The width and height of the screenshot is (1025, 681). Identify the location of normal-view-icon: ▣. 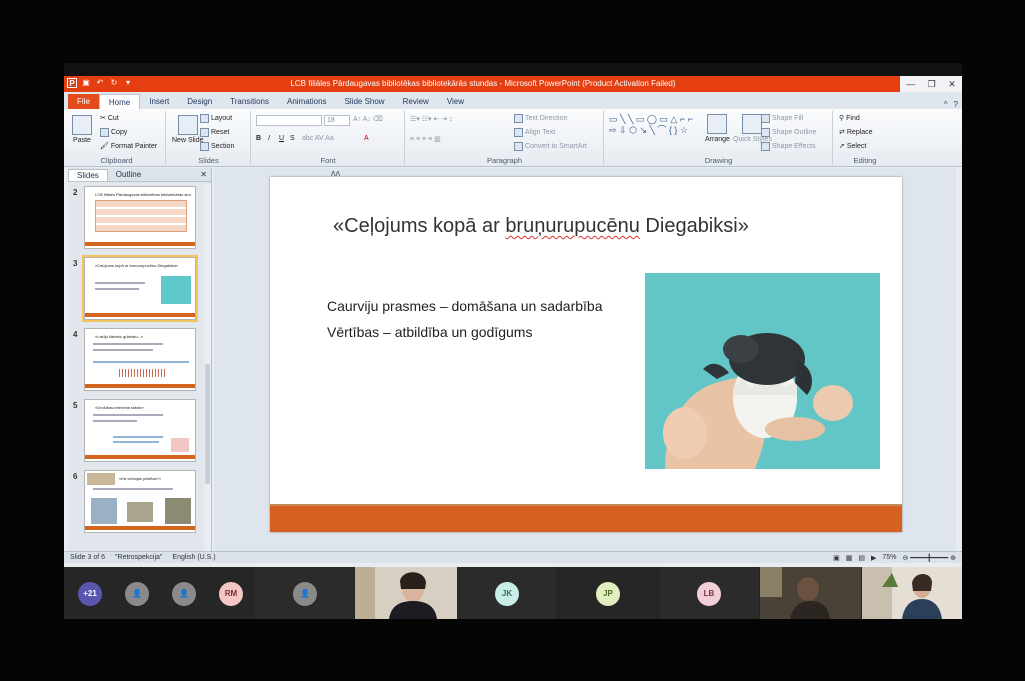
(836, 558).